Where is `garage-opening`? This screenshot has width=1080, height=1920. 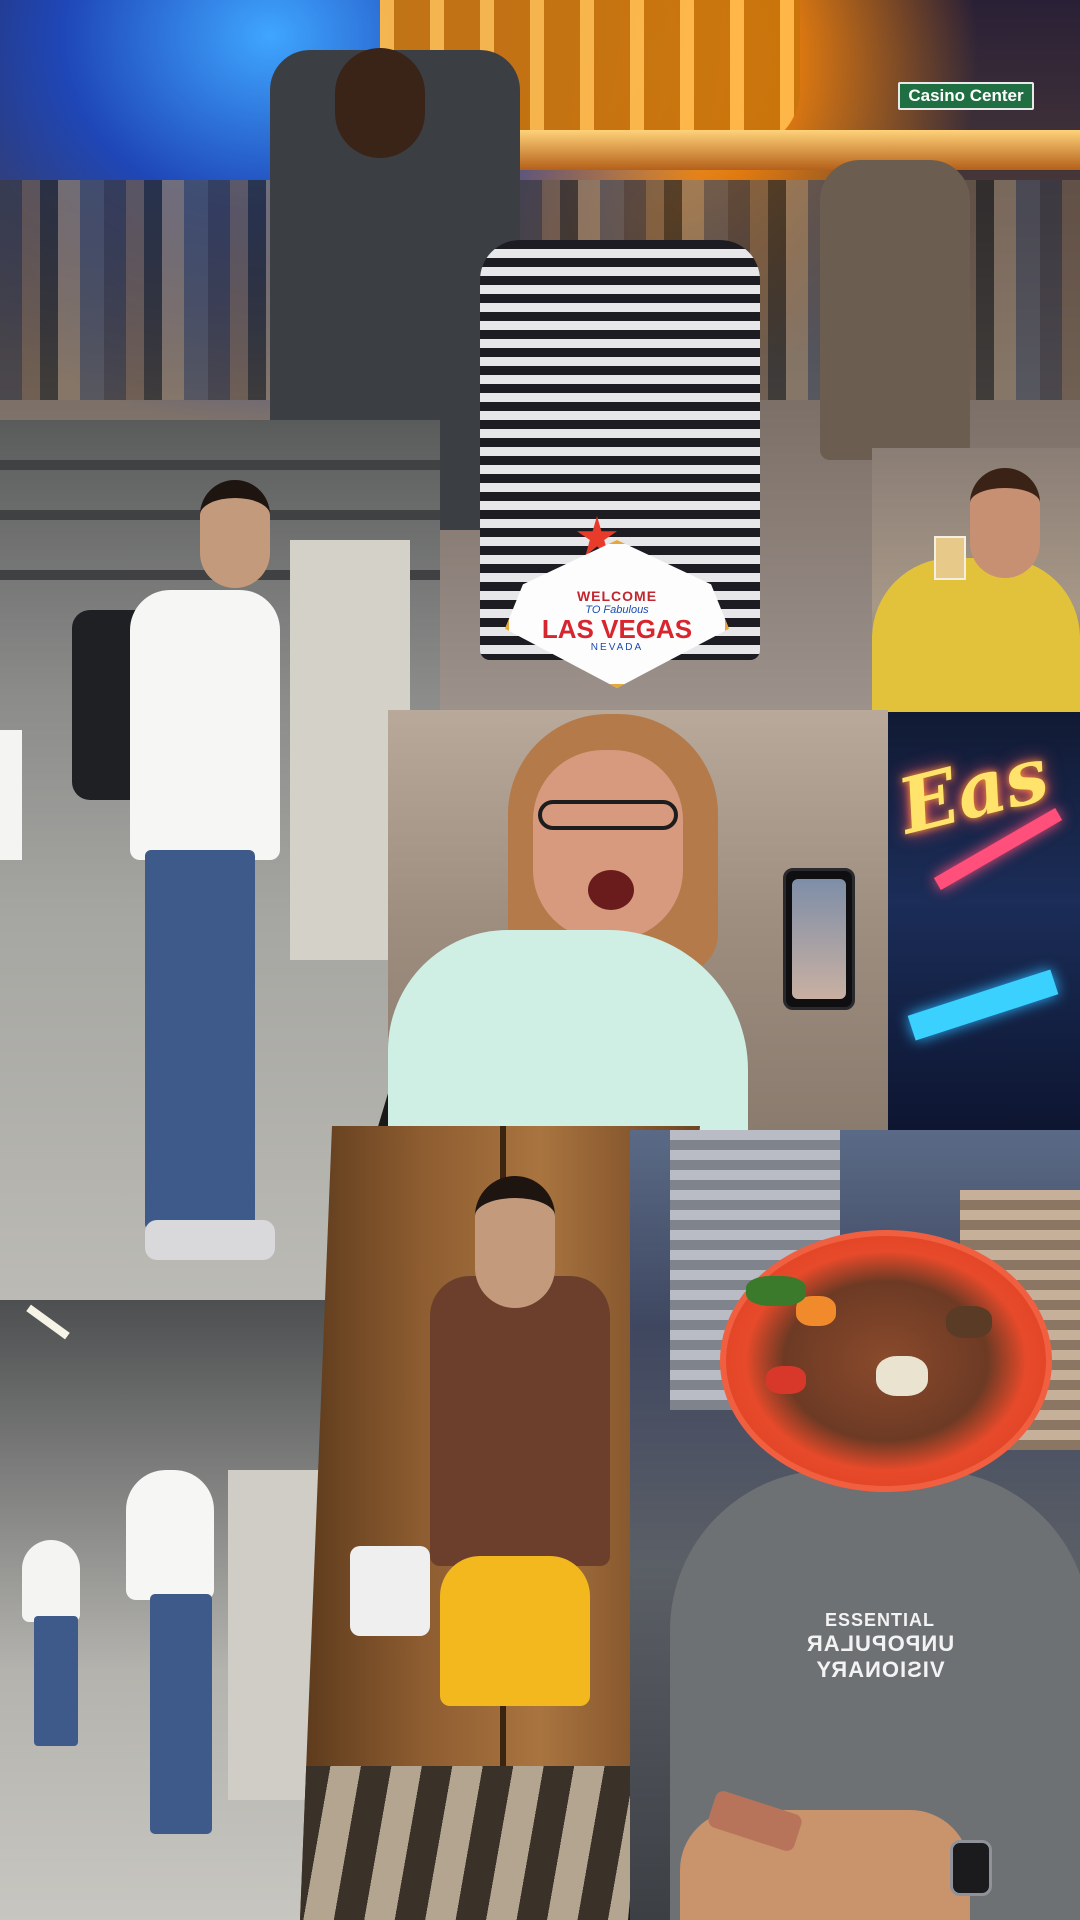 garage-opening is located at coordinates (11, 795).